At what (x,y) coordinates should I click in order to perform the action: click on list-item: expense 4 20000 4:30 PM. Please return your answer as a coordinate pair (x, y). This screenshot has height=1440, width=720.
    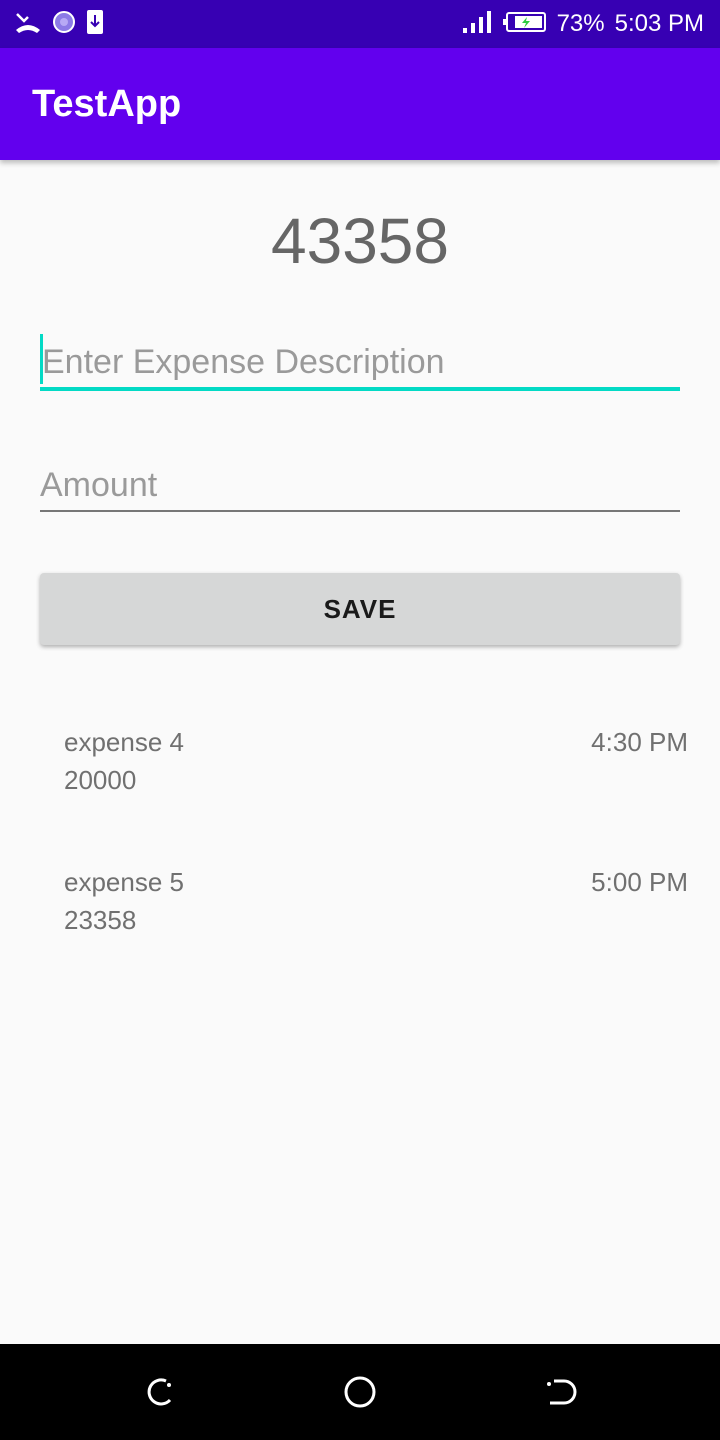
    Looking at the image, I should click on (360, 790).